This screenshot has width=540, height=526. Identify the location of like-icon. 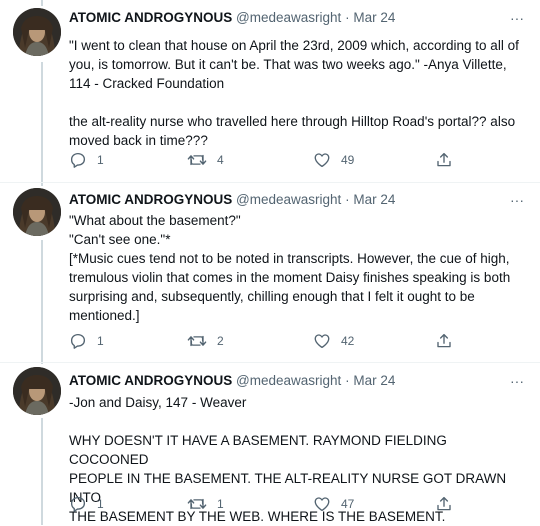
(322, 504).